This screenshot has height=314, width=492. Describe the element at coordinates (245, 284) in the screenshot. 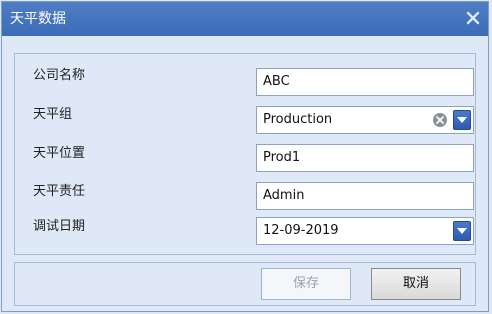

I see `button-panel: 保存 取消` at that location.